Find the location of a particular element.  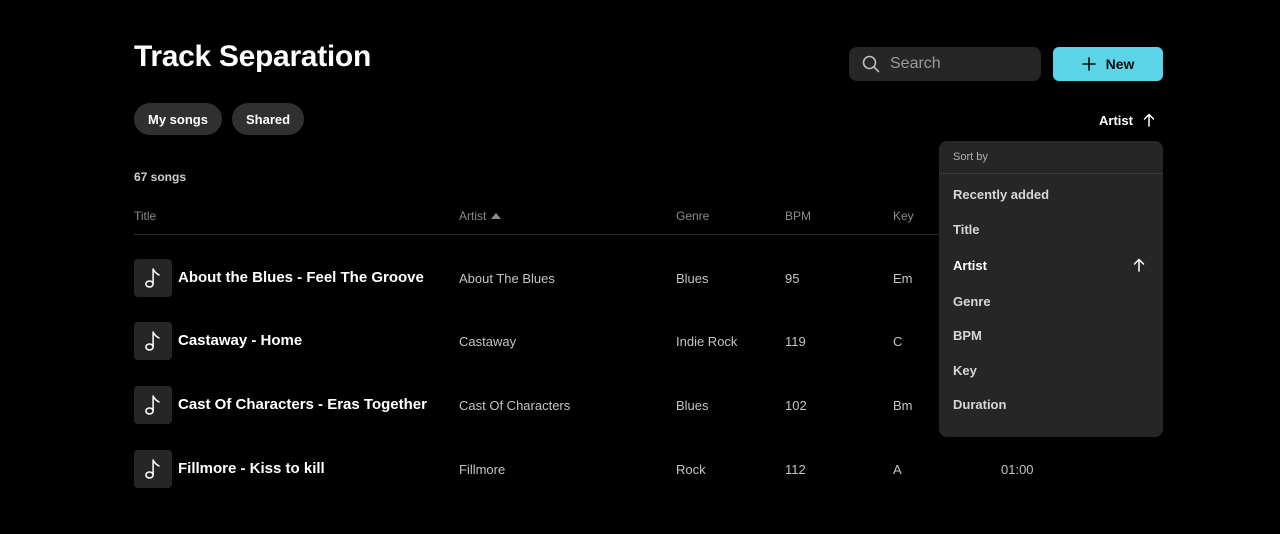

new-button: New is located at coordinates (1108, 64).